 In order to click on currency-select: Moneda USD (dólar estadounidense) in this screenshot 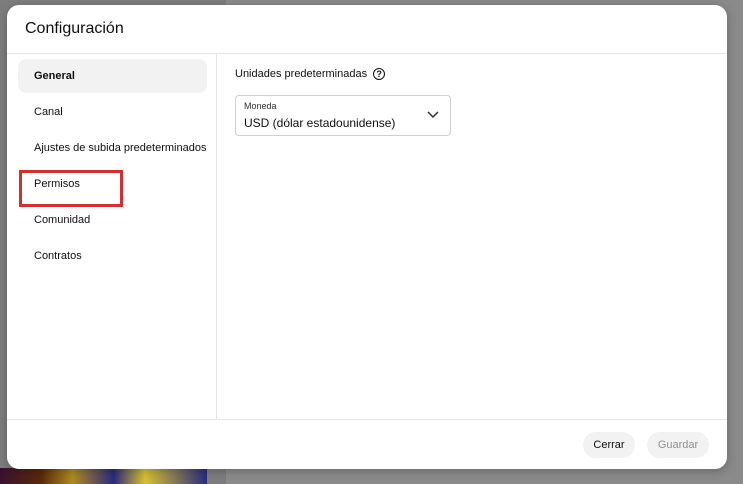, I will do `click(343, 115)`.